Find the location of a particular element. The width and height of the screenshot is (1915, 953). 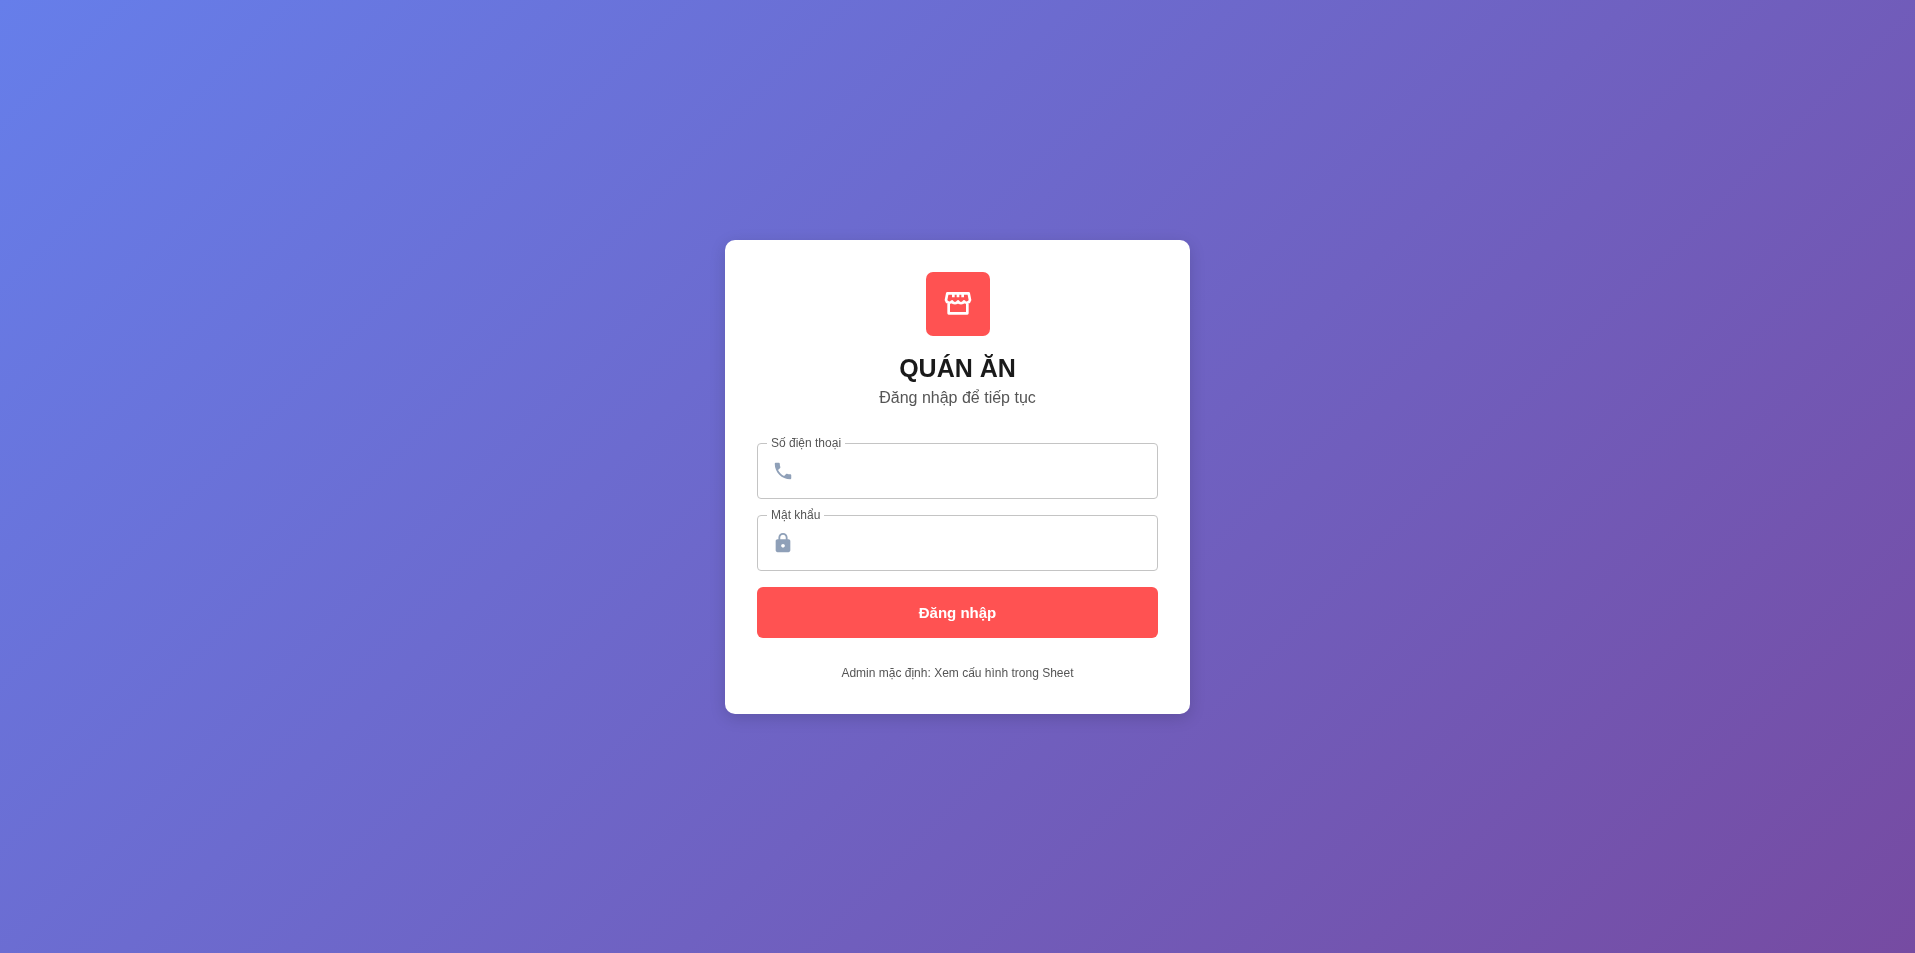

app-title: QUÁN ĂN is located at coordinates (957, 368).